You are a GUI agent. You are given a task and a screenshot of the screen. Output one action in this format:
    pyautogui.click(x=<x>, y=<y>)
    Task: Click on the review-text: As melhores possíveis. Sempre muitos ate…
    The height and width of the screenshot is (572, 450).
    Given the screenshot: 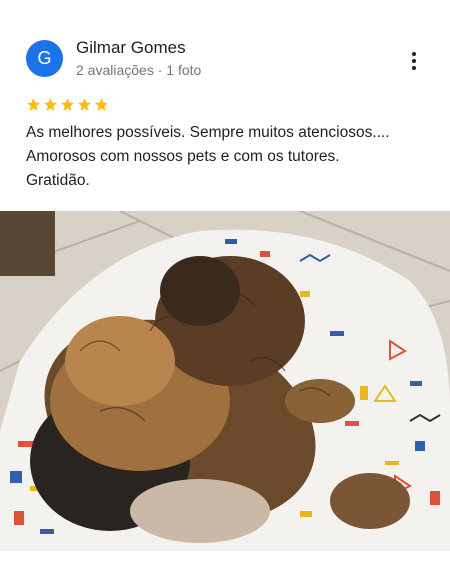 What is the action you would take?
    pyautogui.click(x=228, y=157)
    